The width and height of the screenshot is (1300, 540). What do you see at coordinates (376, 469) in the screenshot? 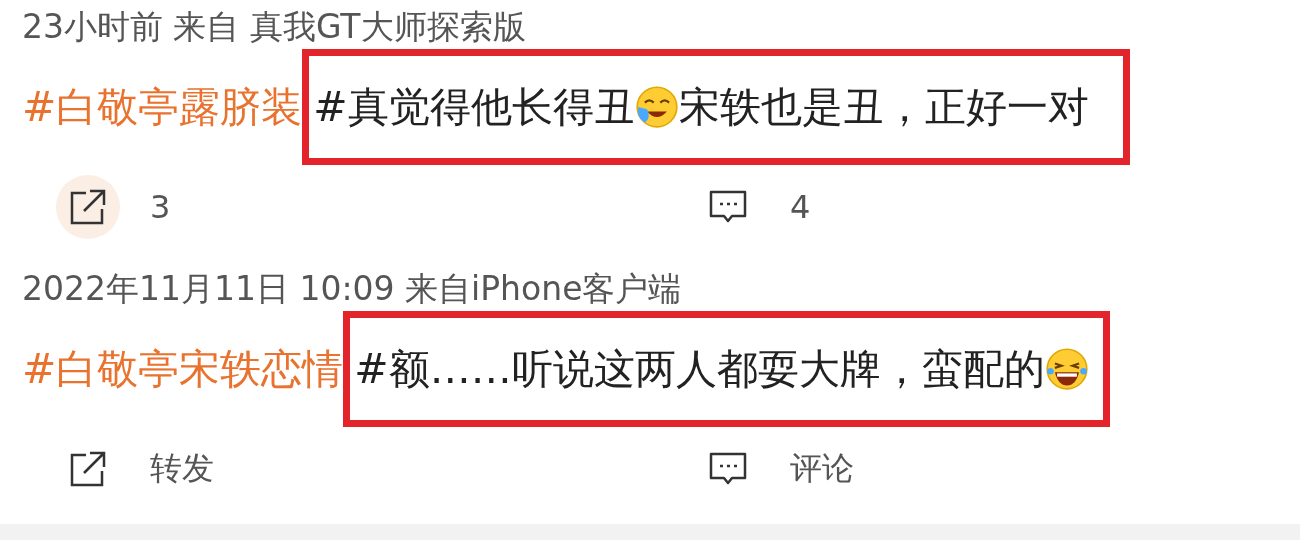
I see `share-button: 转发` at bounding box center [376, 469].